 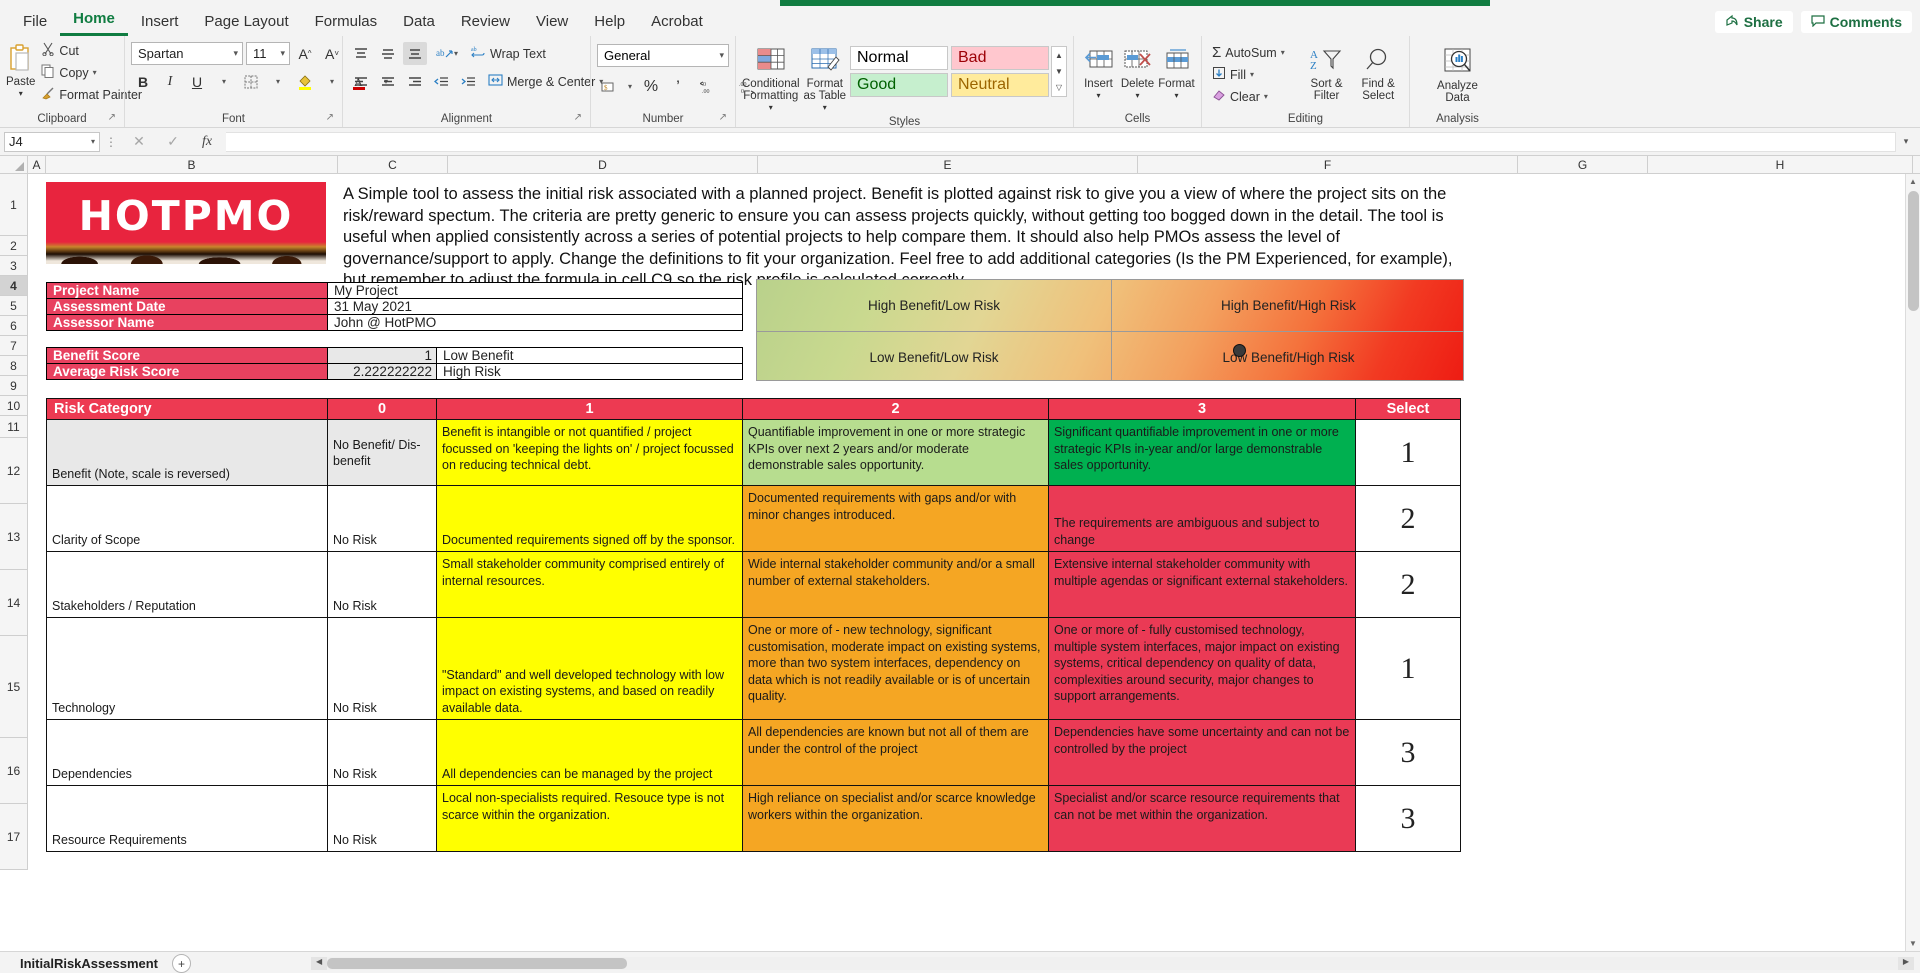 What do you see at coordinates (361, 53) in the screenshot?
I see `align-top-button` at bounding box center [361, 53].